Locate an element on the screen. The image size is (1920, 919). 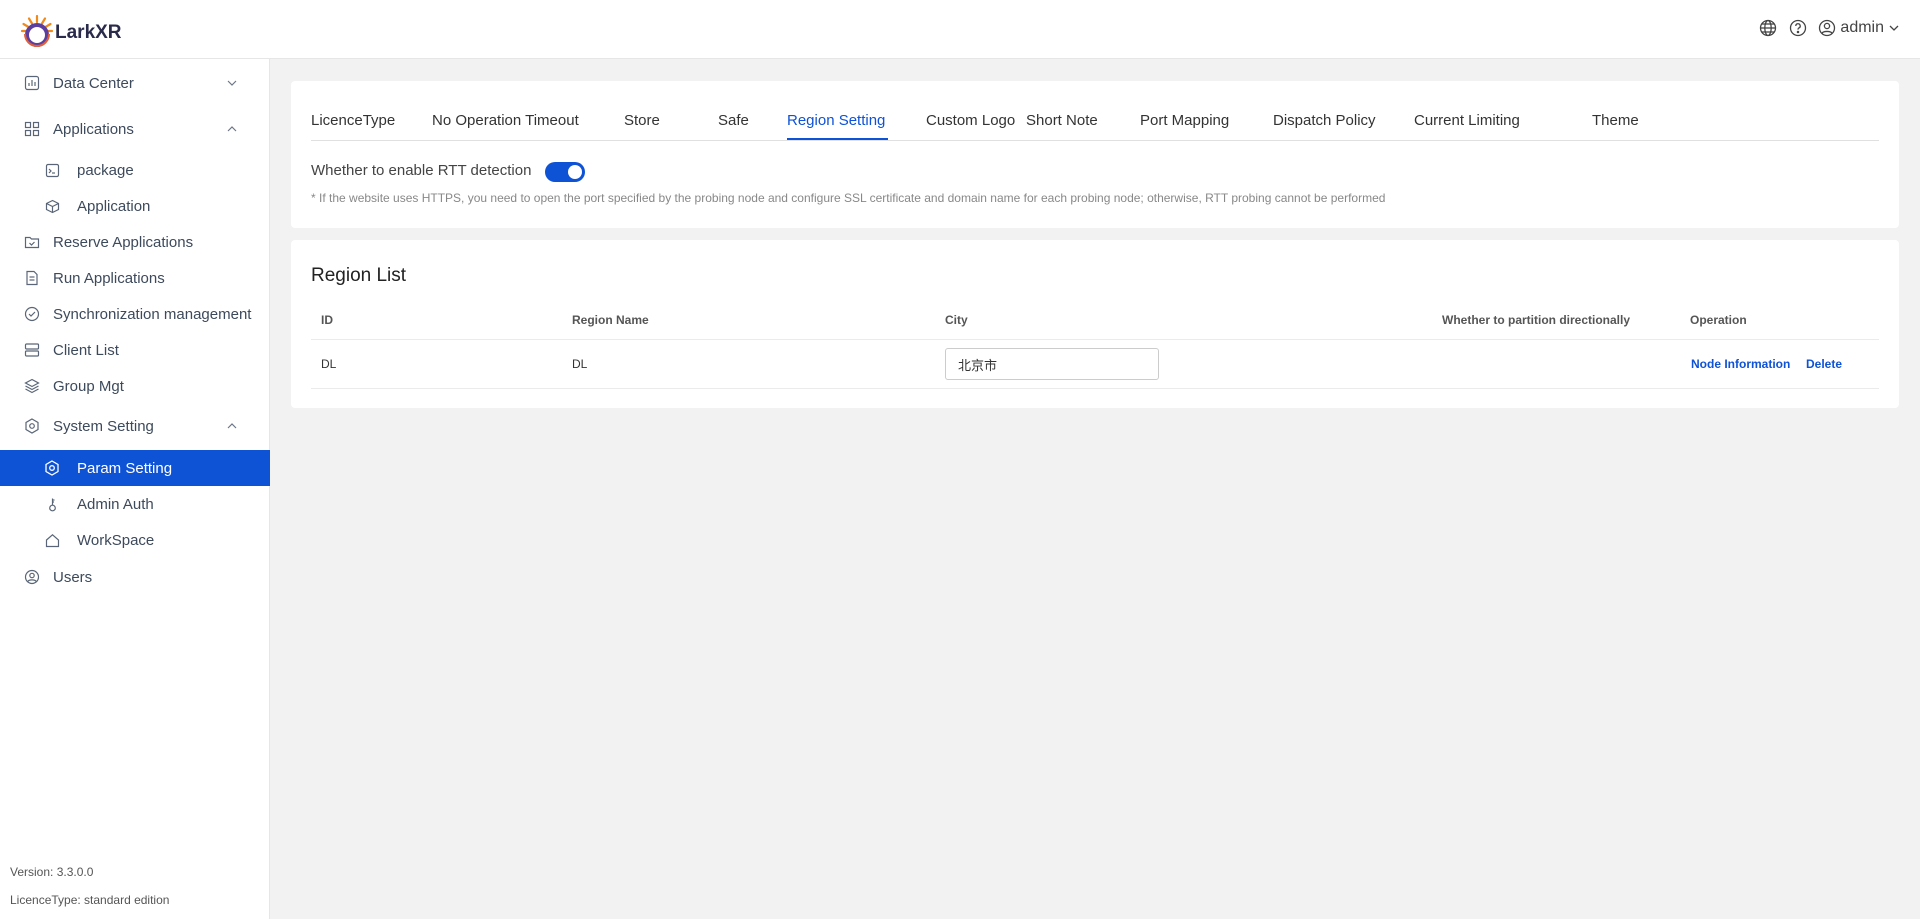
sidebar-item-reserve-applications: Reserve Applications is located at coordinates (135, 242).